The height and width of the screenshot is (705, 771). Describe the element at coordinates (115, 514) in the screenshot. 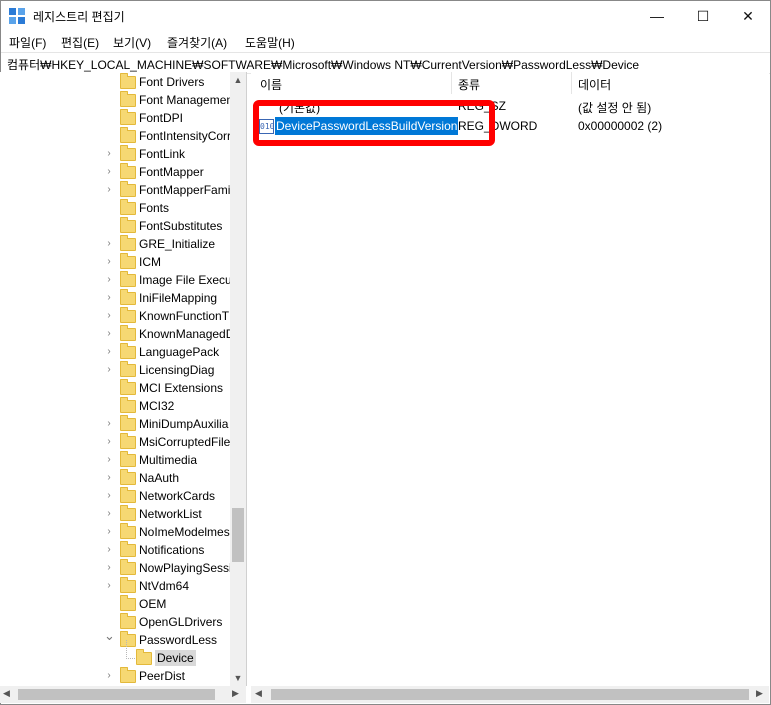

I see `tree-item: › NetworkList` at that location.